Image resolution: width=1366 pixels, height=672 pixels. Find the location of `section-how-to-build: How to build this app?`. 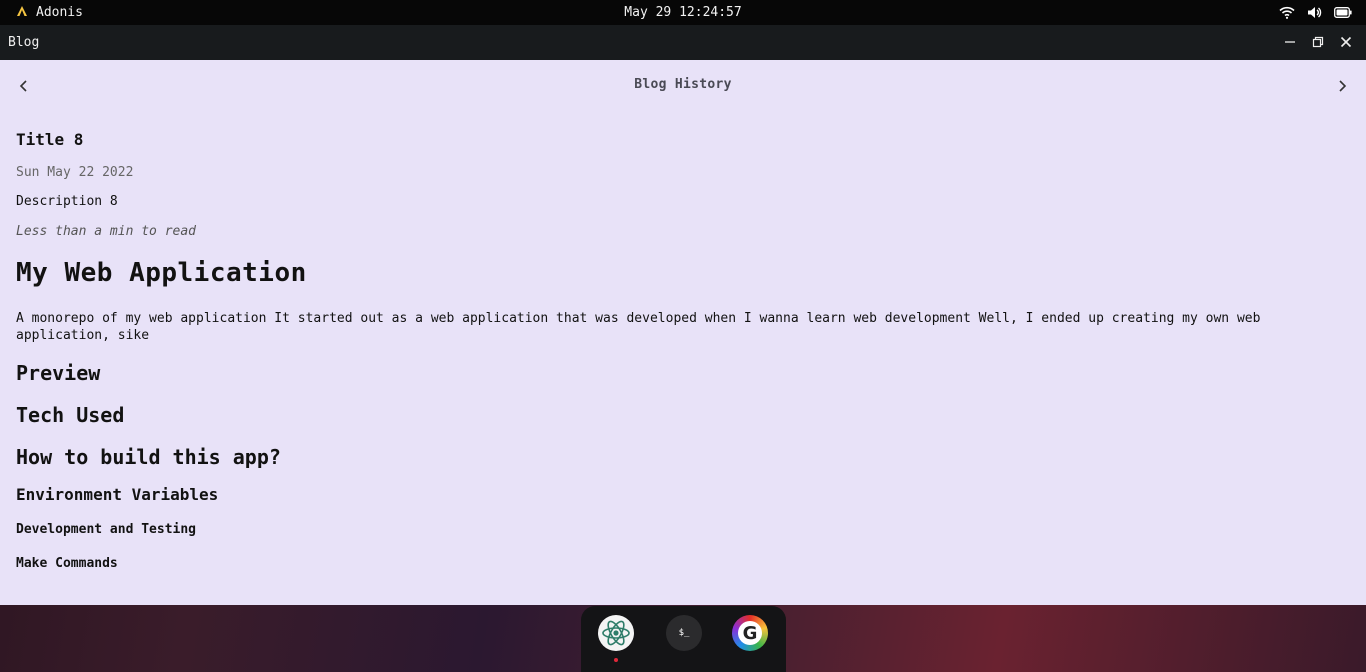

section-how-to-build: How to build this app? is located at coordinates (148, 457).